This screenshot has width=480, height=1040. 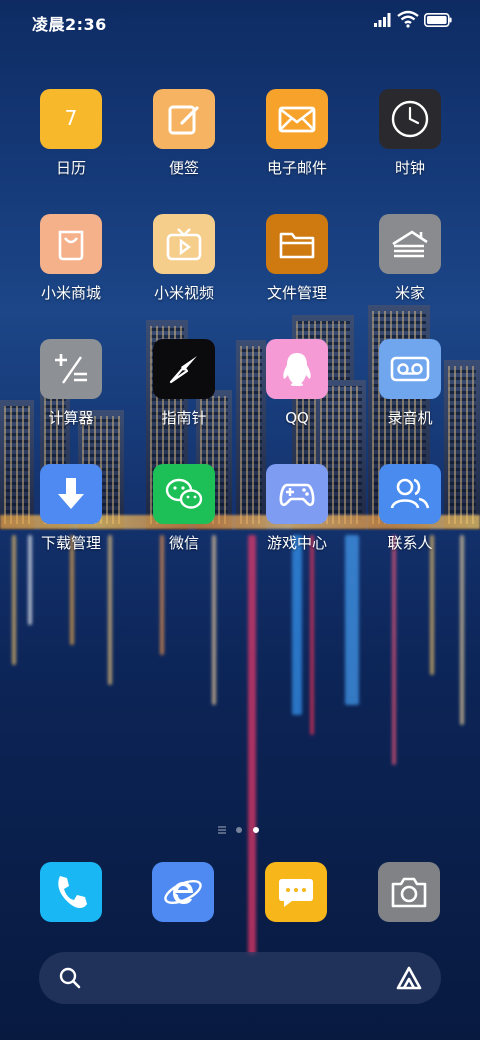 I want to click on app-notes: 便签, so click(x=184, y=133).